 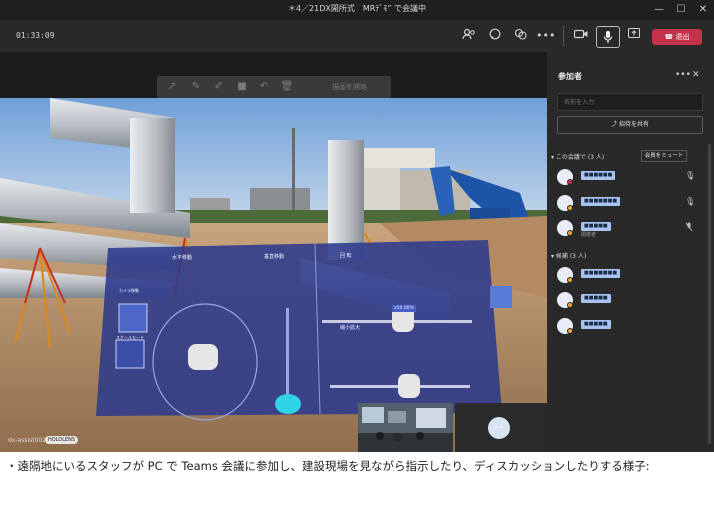 What do you see at coordinates (683, 75) in the screenshot?
I see `panel-more-icon: •••` at bounding box center [683, 75].